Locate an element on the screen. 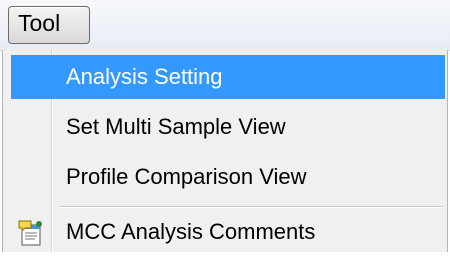 This screenshot has width=450, height=262. comment-notepad-icon is located at coordinates (31, 232).